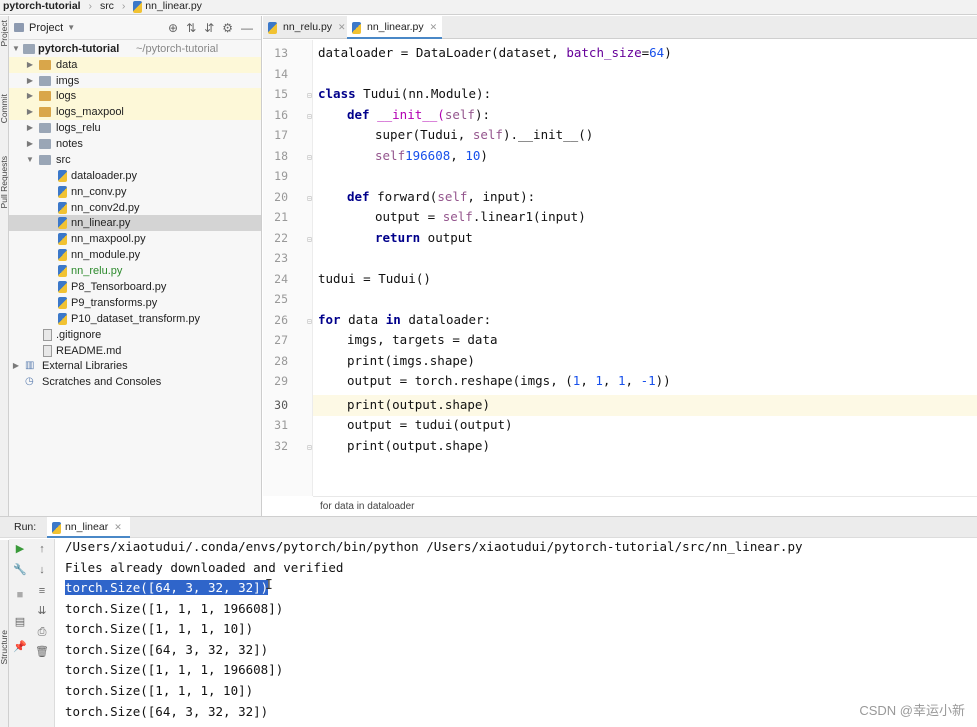 This screenshot has width=977, height=727. What do you see at coordinates (20, 647) in the screenshot?
I see `pin-icon: 📌` at bounding box center [20, 647].